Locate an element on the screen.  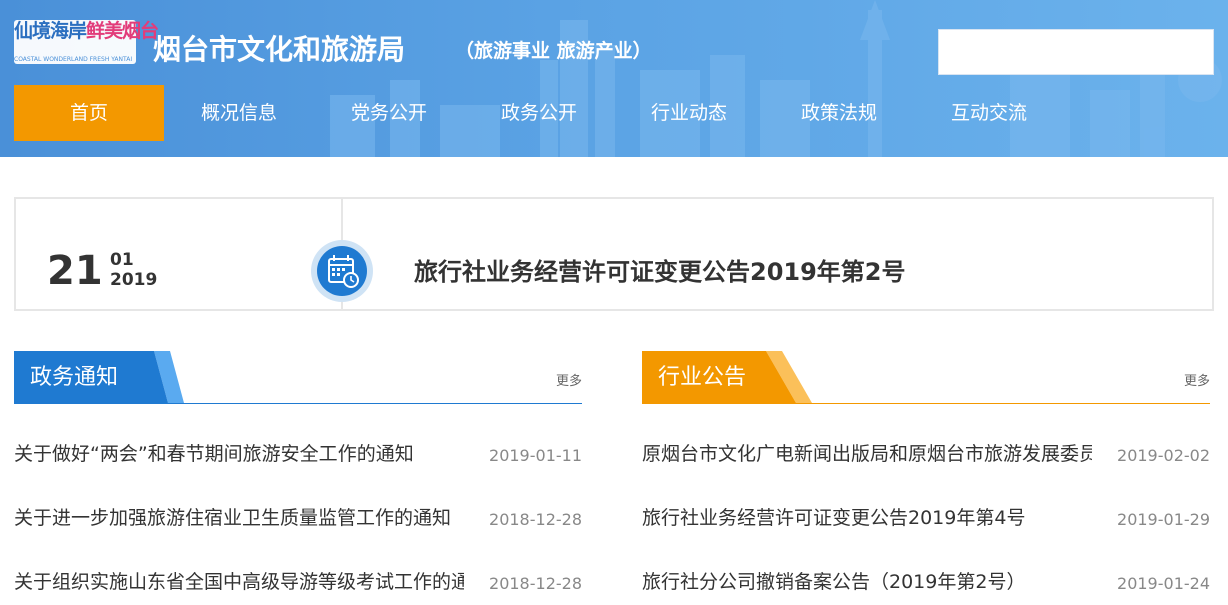
logo-text-part-b: 鲜美烟台 is located at coordinates (122, 31).